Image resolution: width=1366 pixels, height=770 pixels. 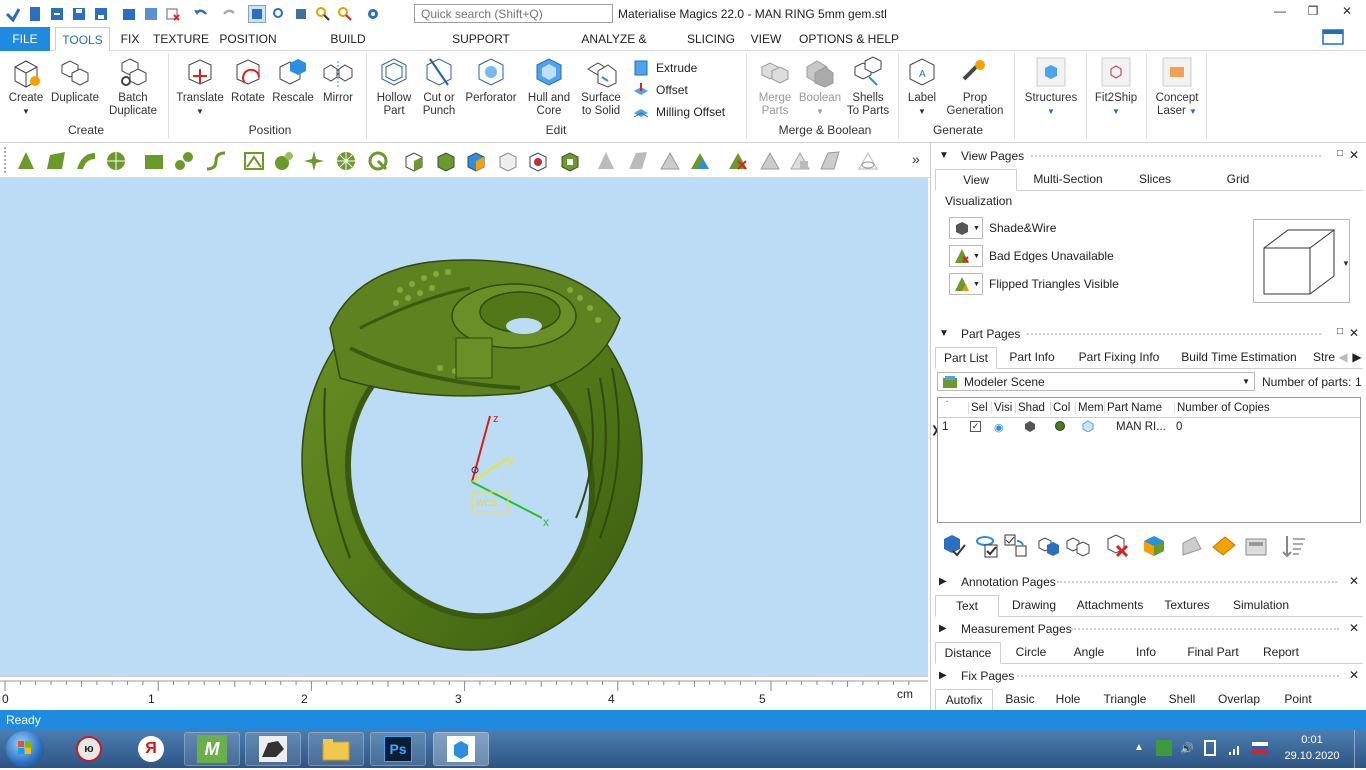 I want to click on mark-surface-gray-icon, so click(x=670, y=161).